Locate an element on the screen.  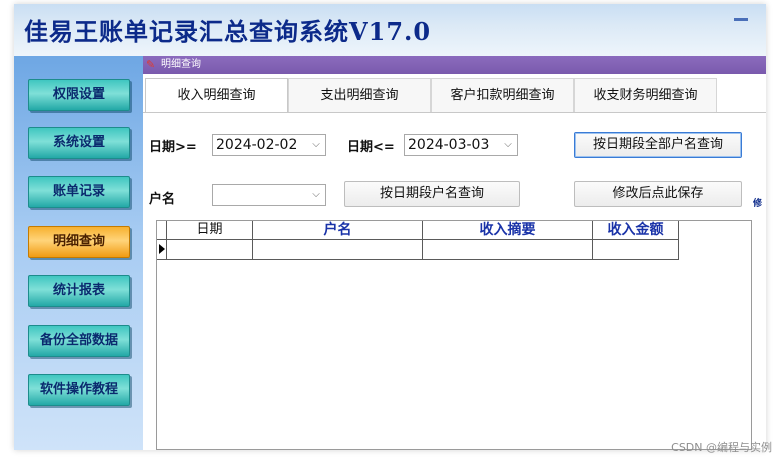
date-from-value: 2024-02-02 is located at coordinates (257, 145).